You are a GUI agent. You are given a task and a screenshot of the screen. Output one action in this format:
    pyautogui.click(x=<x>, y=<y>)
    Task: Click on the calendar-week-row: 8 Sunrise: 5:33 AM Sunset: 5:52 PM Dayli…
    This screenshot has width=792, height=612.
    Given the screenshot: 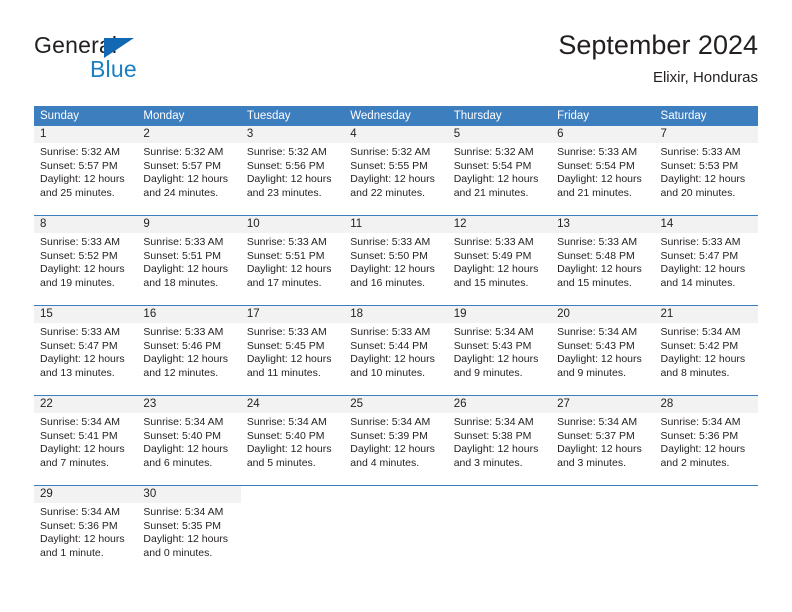 What is the action you would take?
    pyautogui.click(x=396, y=260)
    